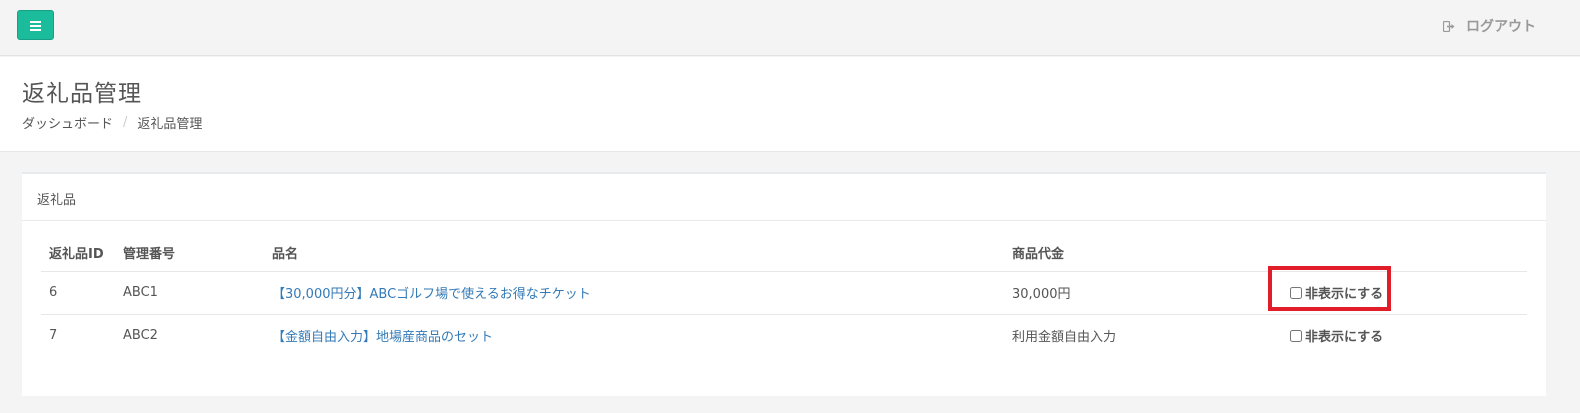  What do you see at coordinates (1449, 26) in the screenshot?
I see `sign-out-icon` at bounding box center [1449, 26].